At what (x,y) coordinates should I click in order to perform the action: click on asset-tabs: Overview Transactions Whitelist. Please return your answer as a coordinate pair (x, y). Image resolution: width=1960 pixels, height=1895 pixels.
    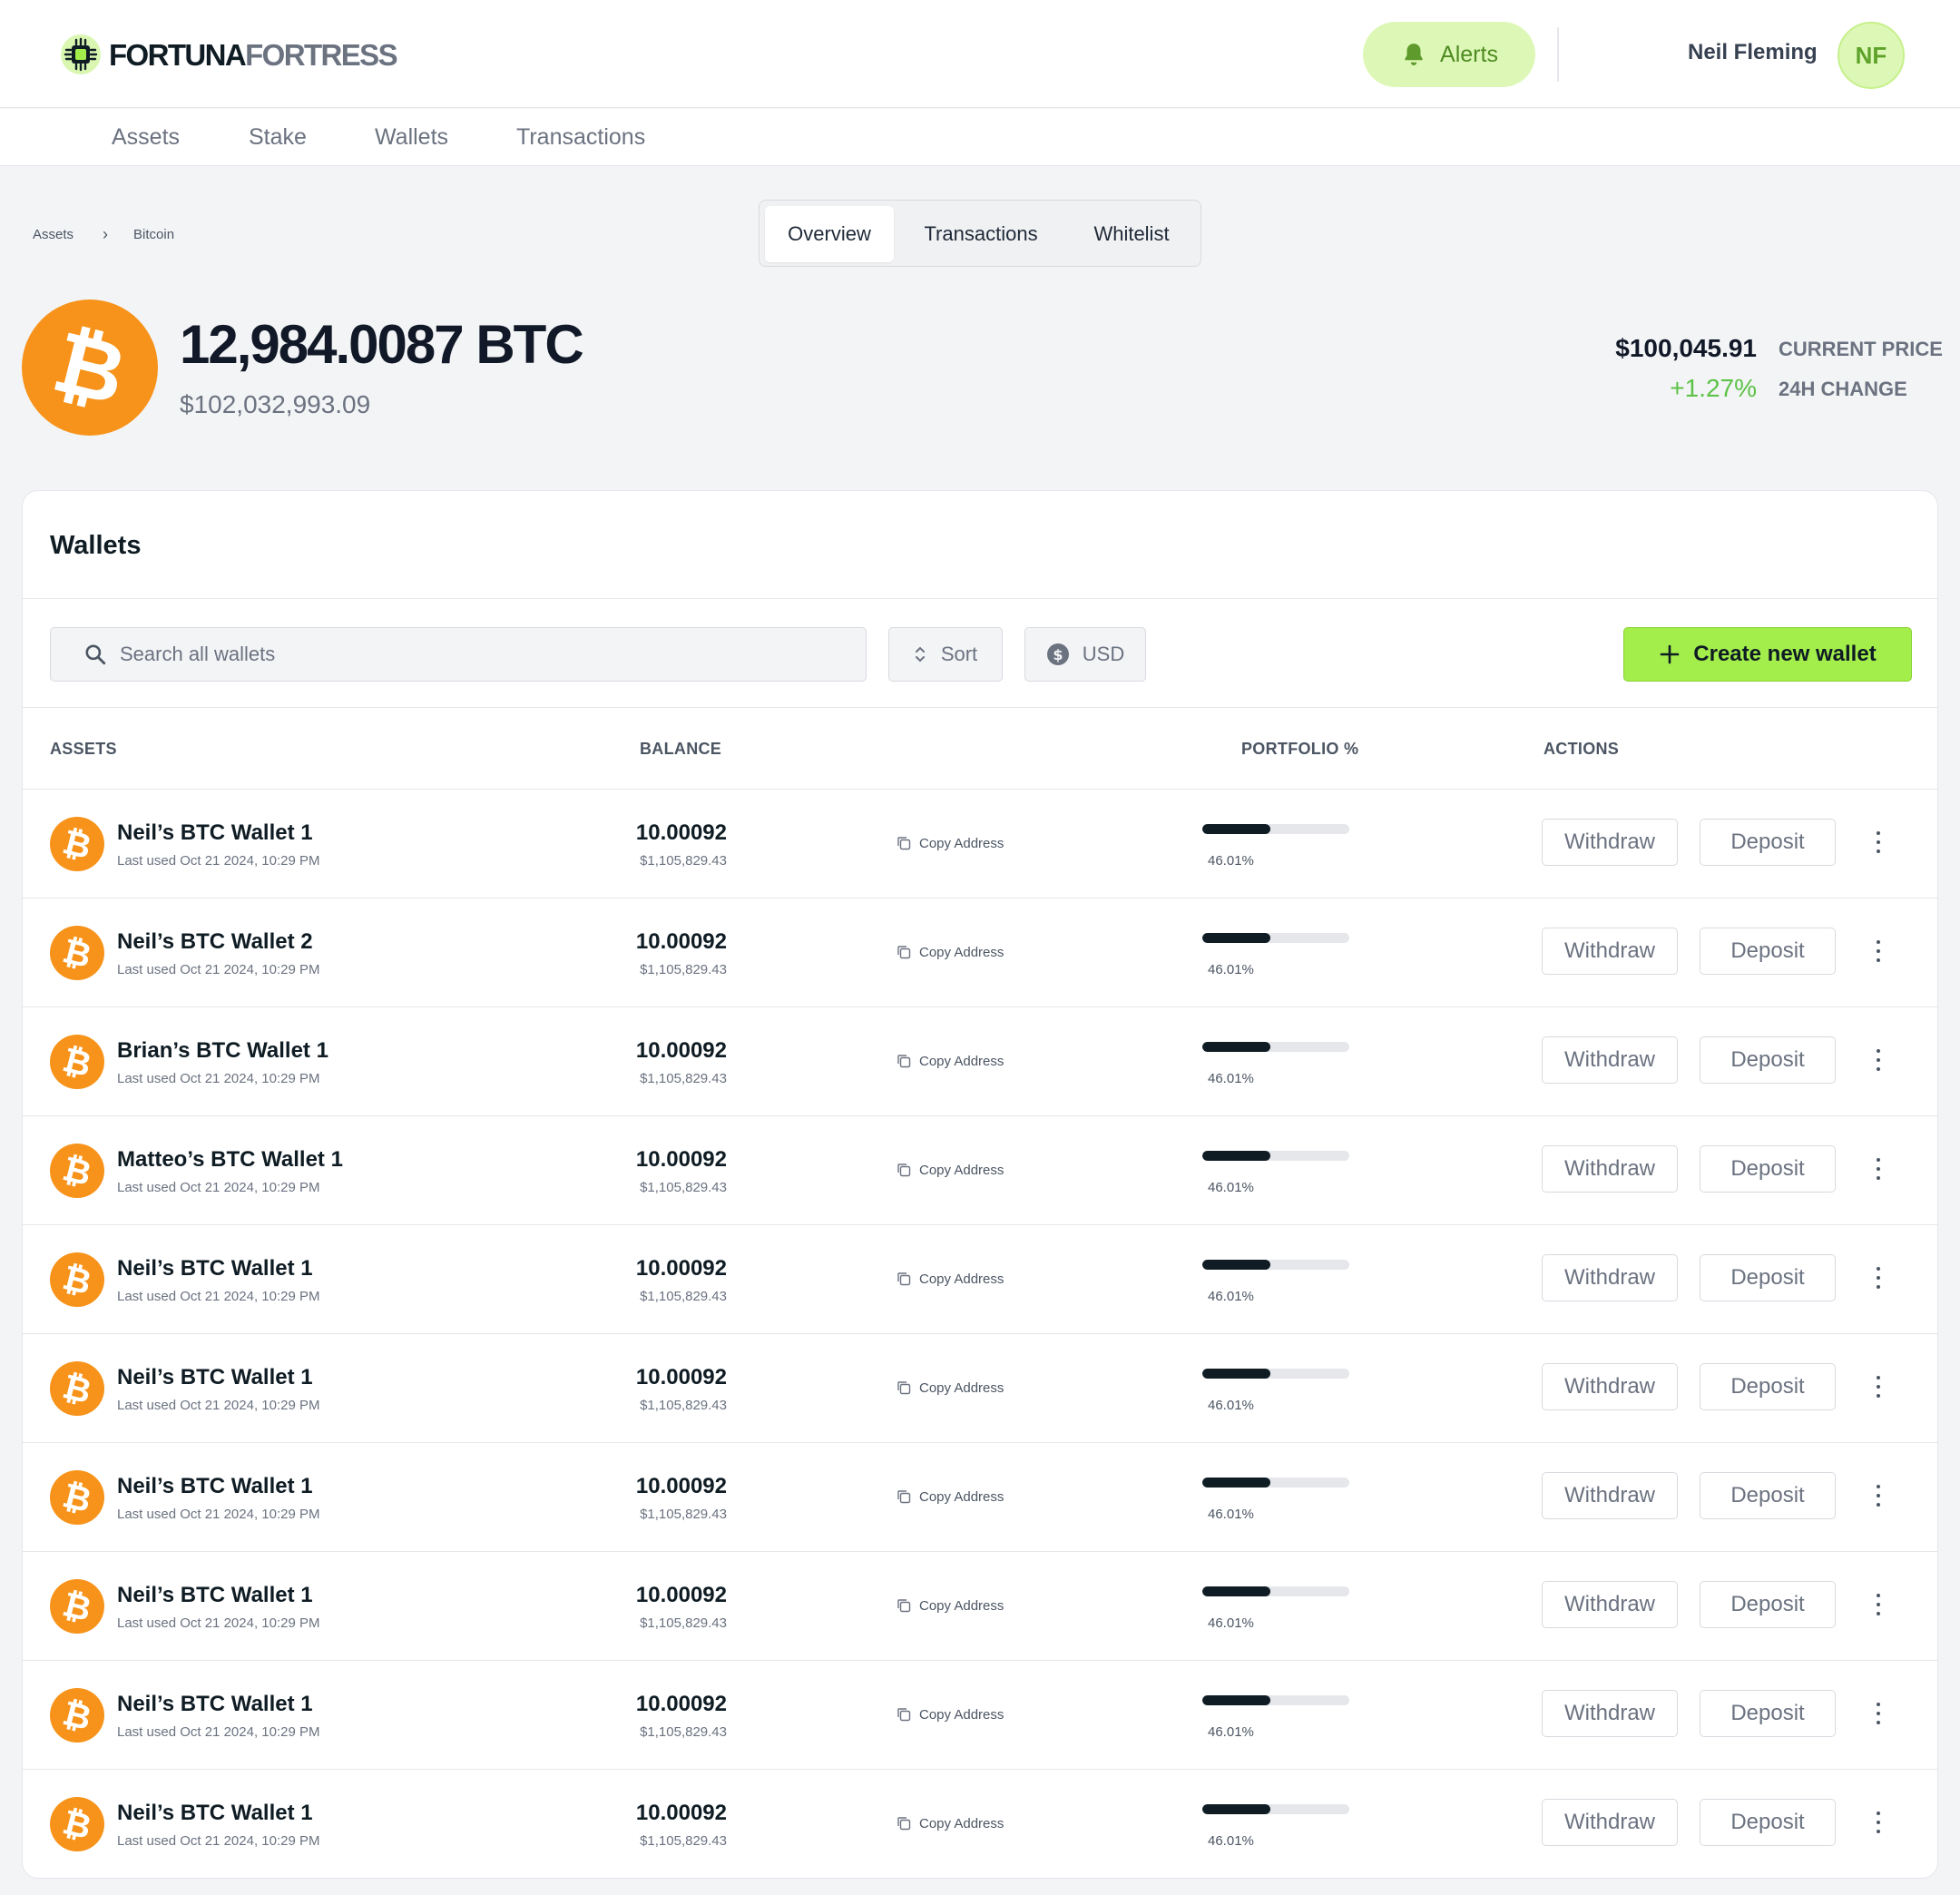
    Looking at the image, I should click on (980, 234).